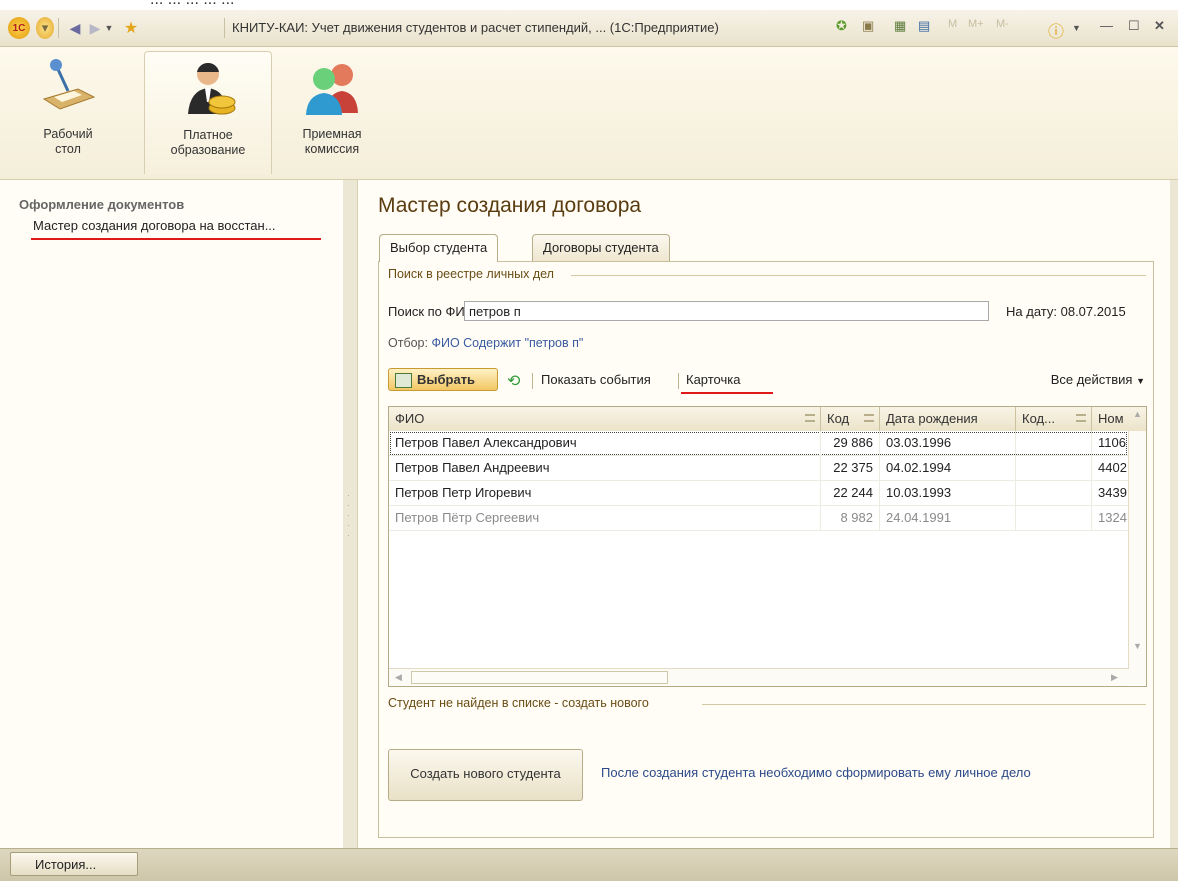 This screenshot has height=881, width=1178. I want to click on splitter-grip: · · · · ·, so click(348, 515).